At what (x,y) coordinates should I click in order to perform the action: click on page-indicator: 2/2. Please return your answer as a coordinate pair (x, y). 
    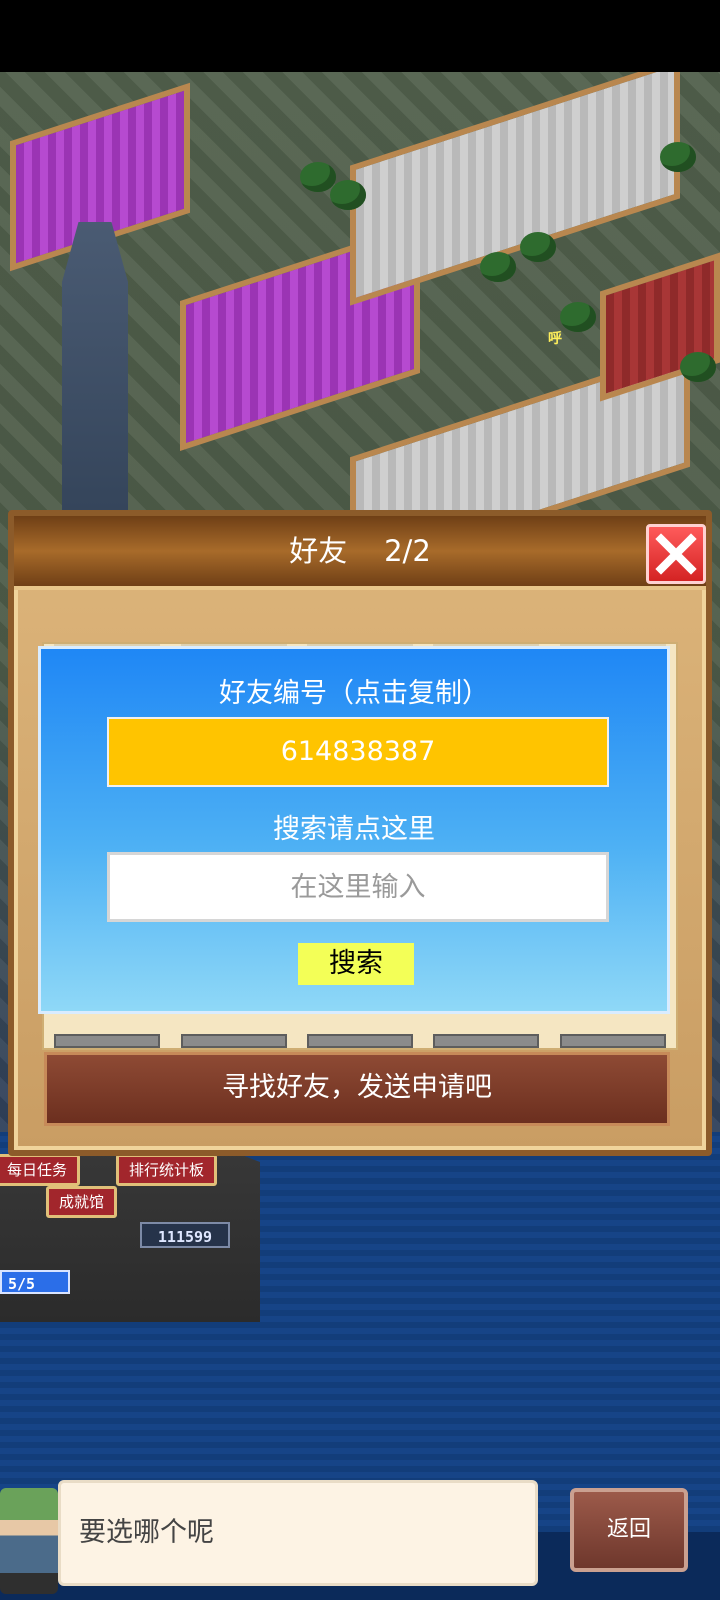
    Looking at the image, I should click on (407, 551).